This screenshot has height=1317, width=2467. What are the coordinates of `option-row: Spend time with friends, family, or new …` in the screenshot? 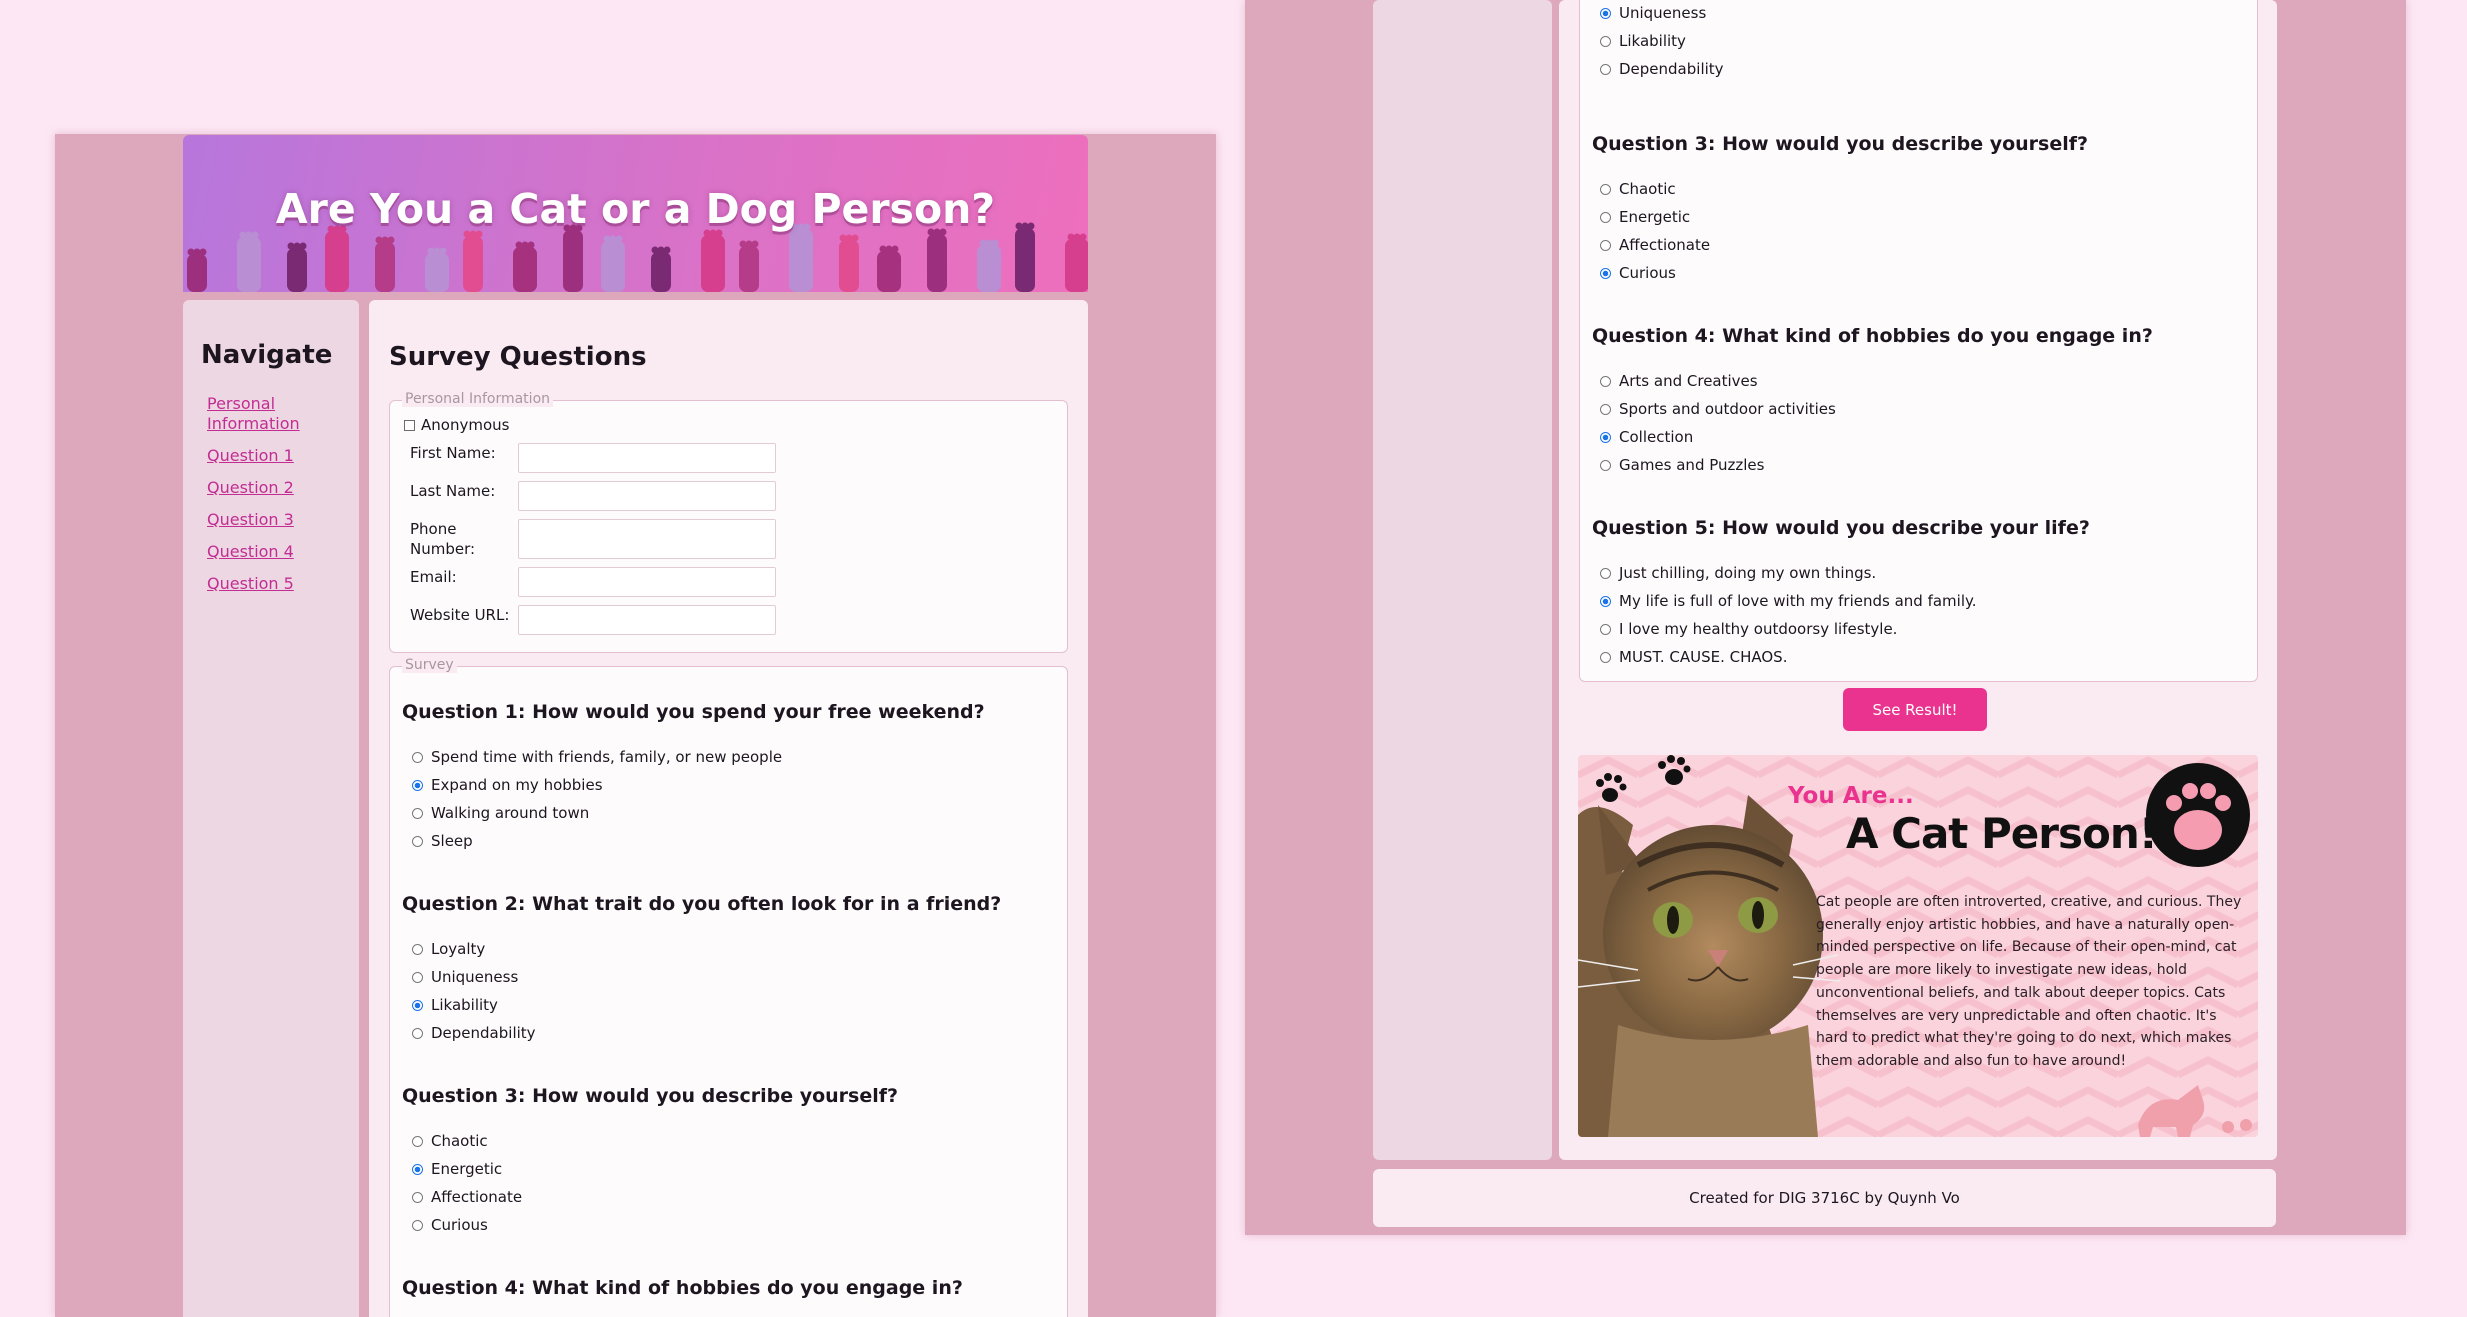 It's located at (597, 757).